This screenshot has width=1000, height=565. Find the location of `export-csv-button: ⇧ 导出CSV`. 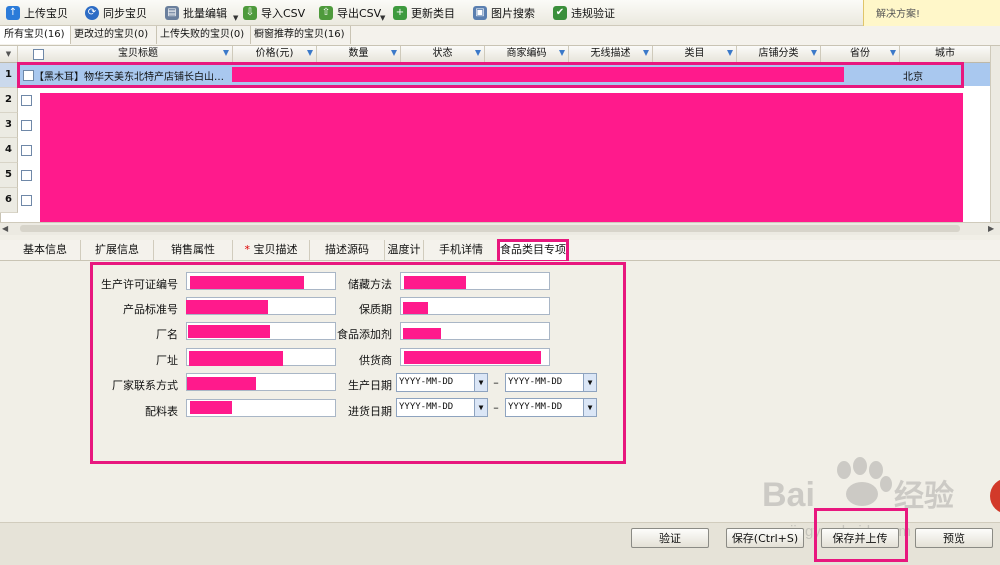

export-csv-button: ⇧ 导出CSV is located at coordinates (350, 12).